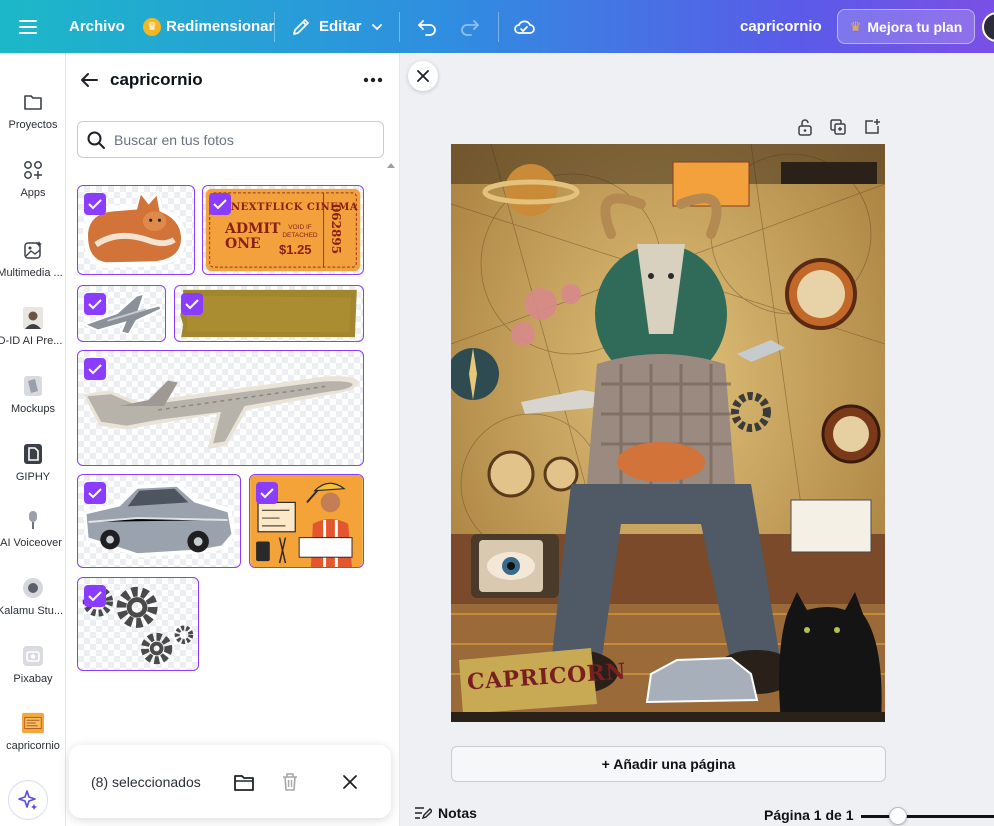 The width and height of the screenshot is (994, 826). I want to click on menu-icon, so click(28, 26).